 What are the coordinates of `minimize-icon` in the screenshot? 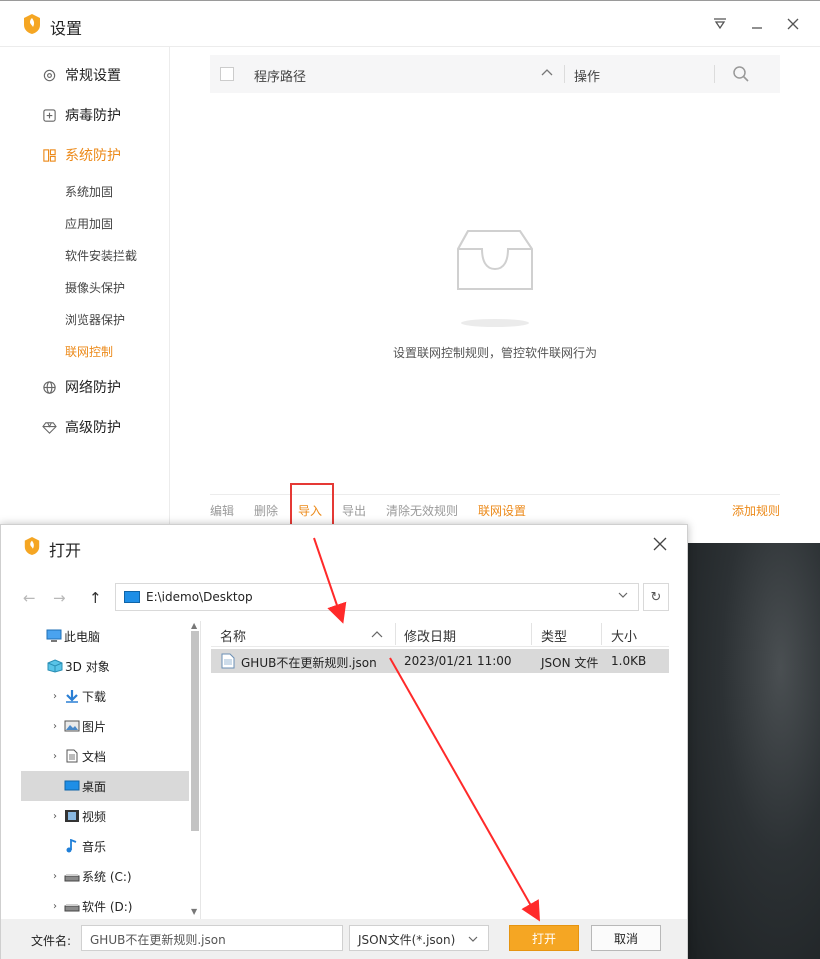 It's located at (757, 24).